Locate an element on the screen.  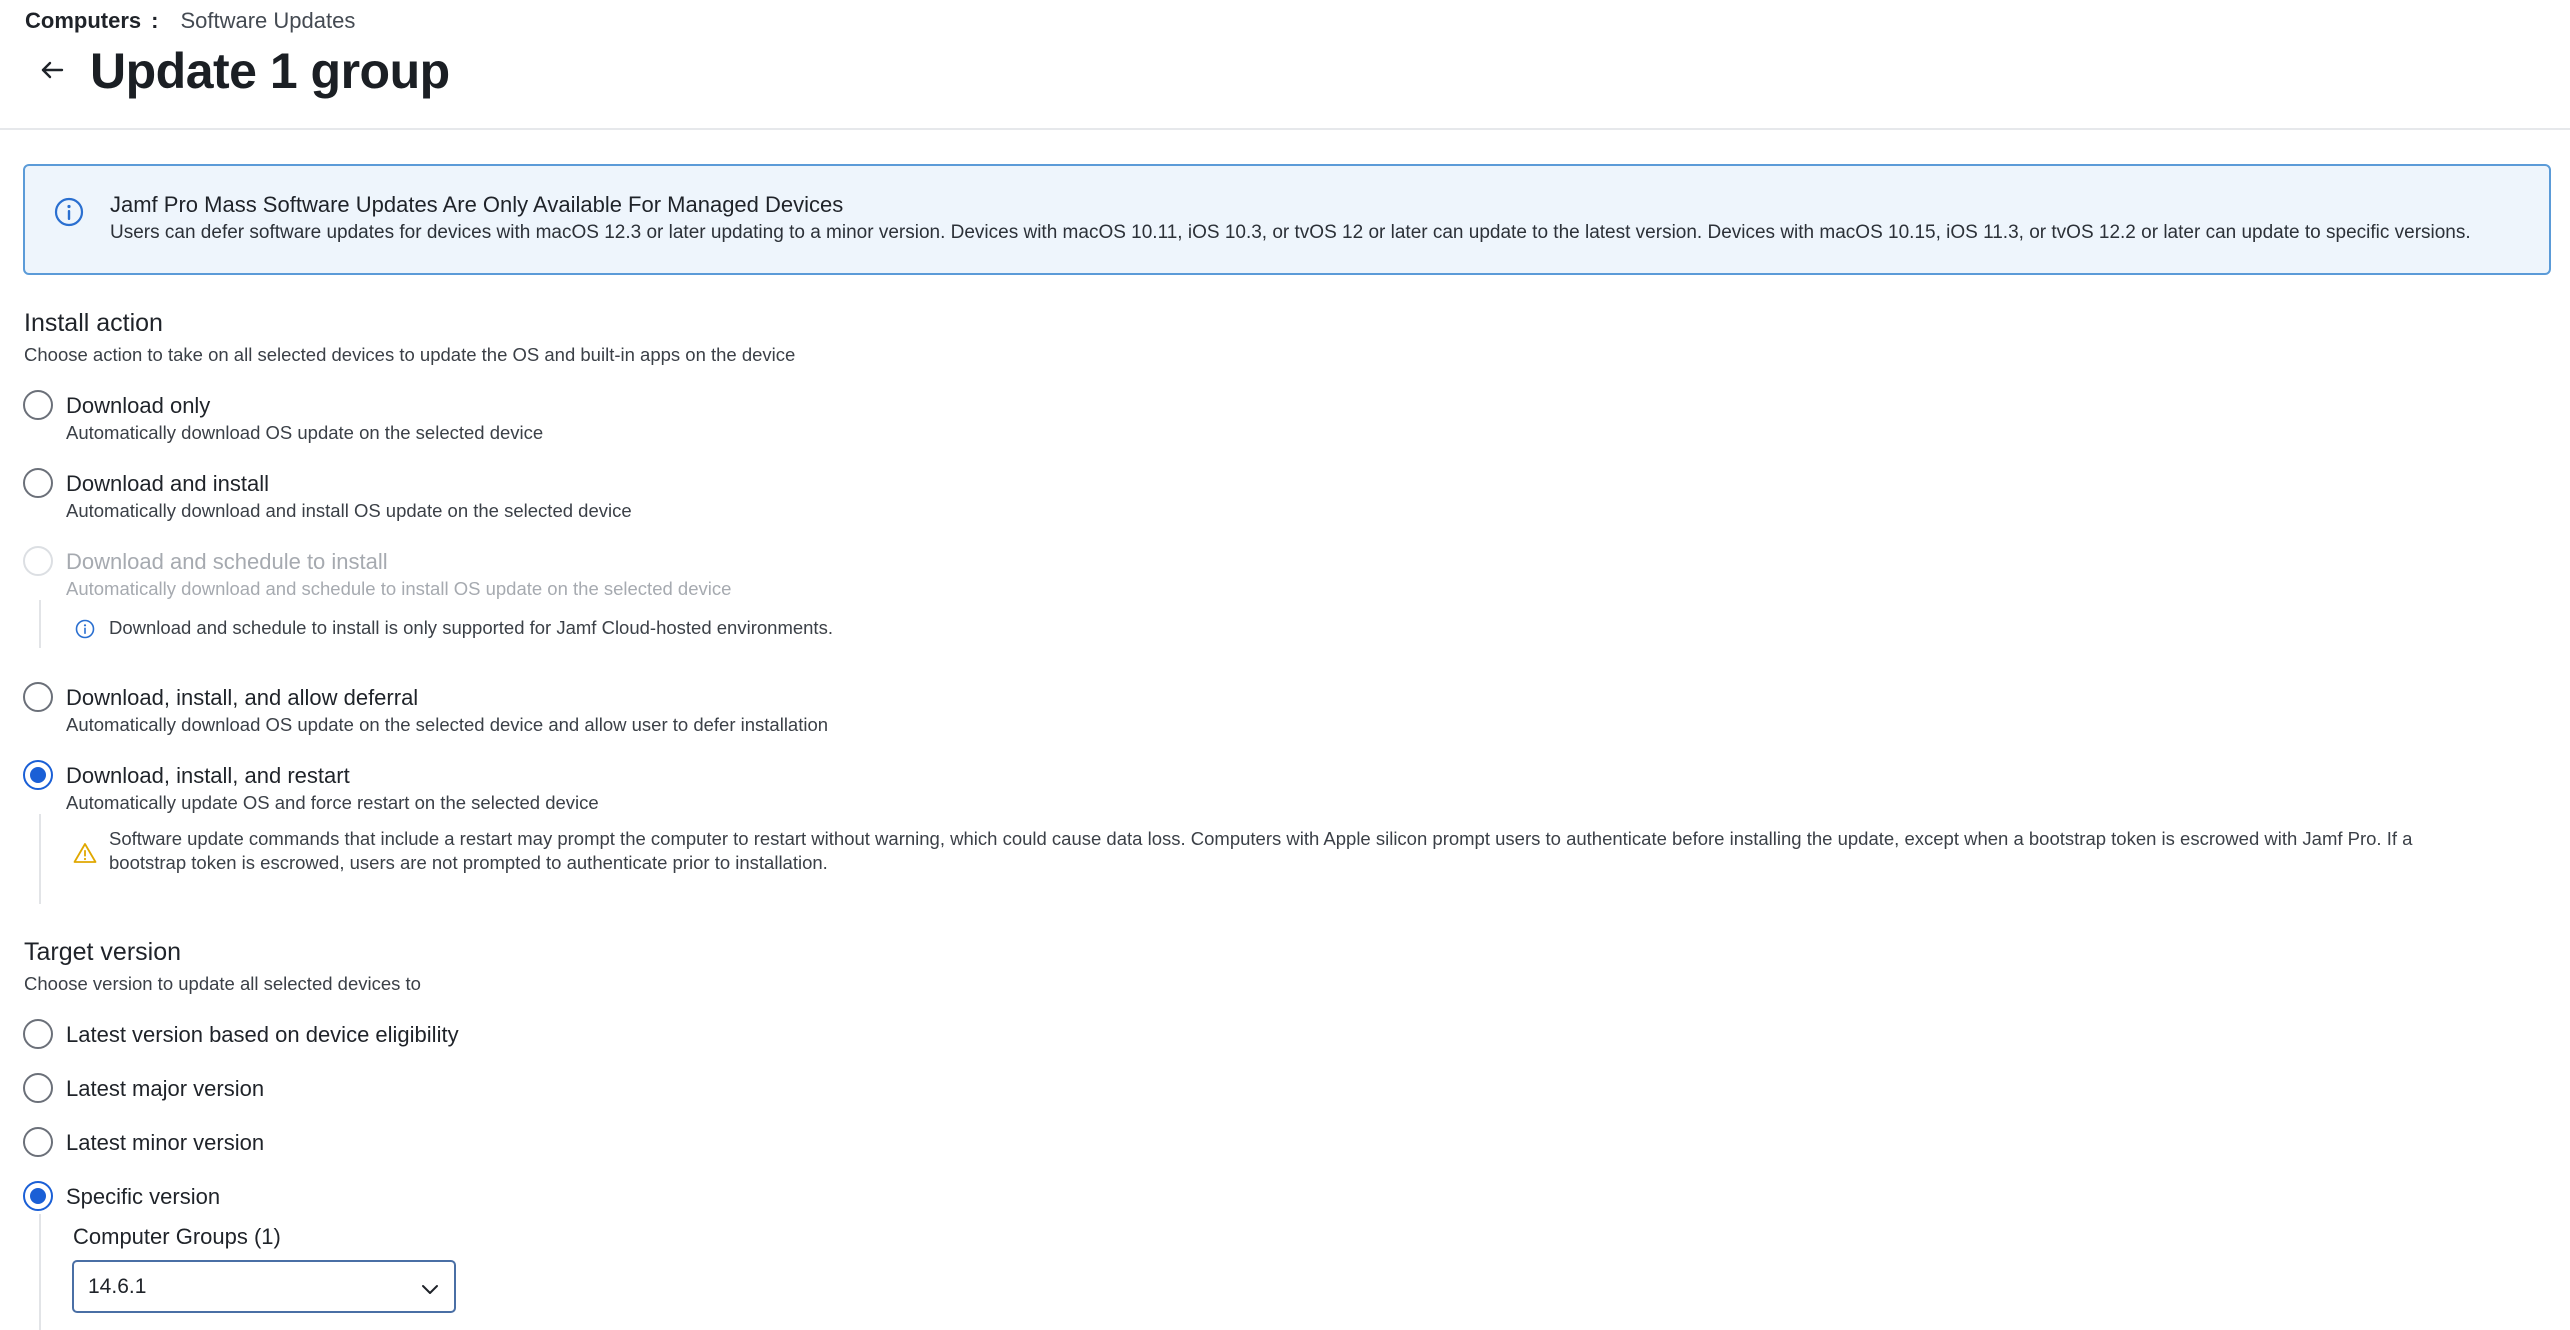
radio-latest-major is located at coordinates (38, 1088).